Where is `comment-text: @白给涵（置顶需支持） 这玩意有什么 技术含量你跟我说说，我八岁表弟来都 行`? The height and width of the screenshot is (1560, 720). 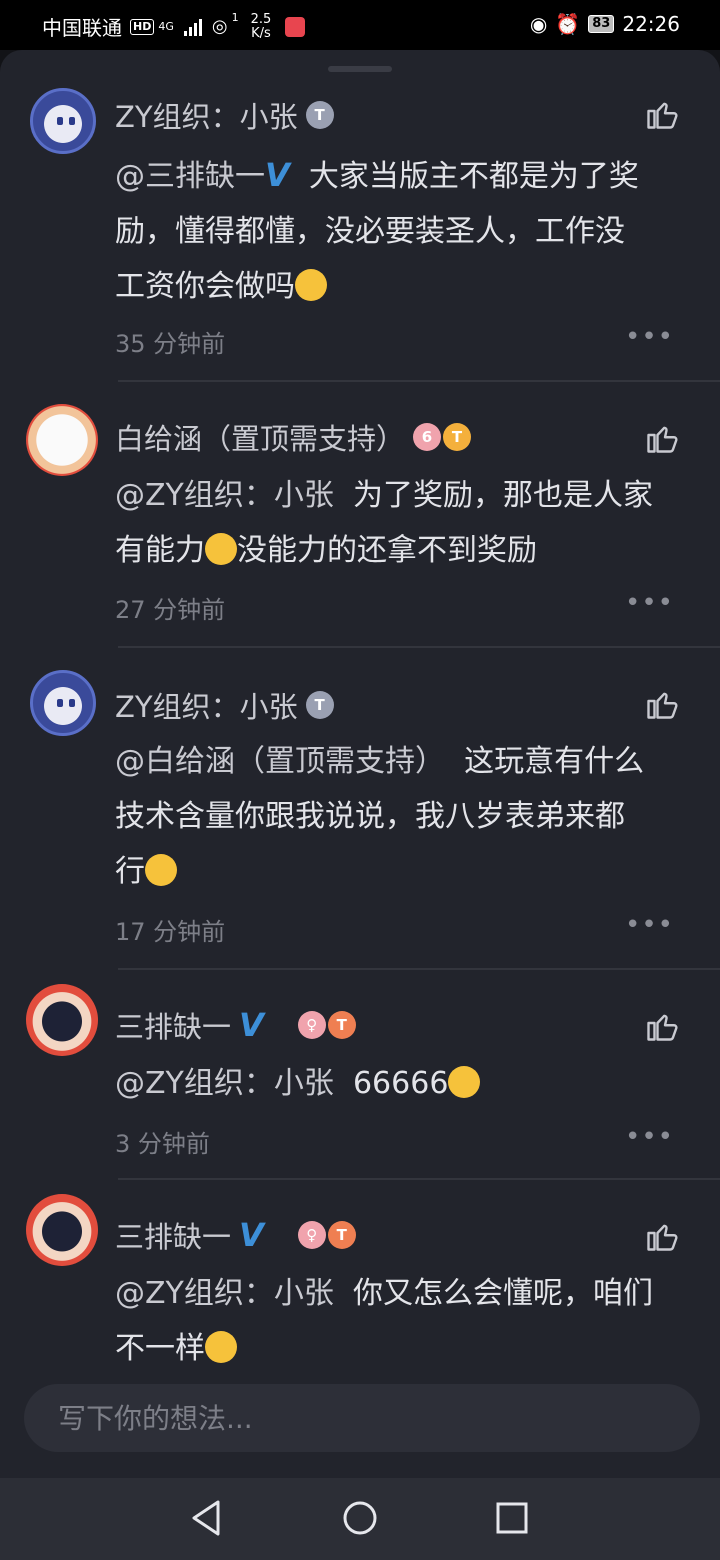 comment-text: @白给涵（置顶需支持） 这玩意有什么 技术含量你跟我说说，我八岁表弟来都 行 is located at coordinates (405, 816).